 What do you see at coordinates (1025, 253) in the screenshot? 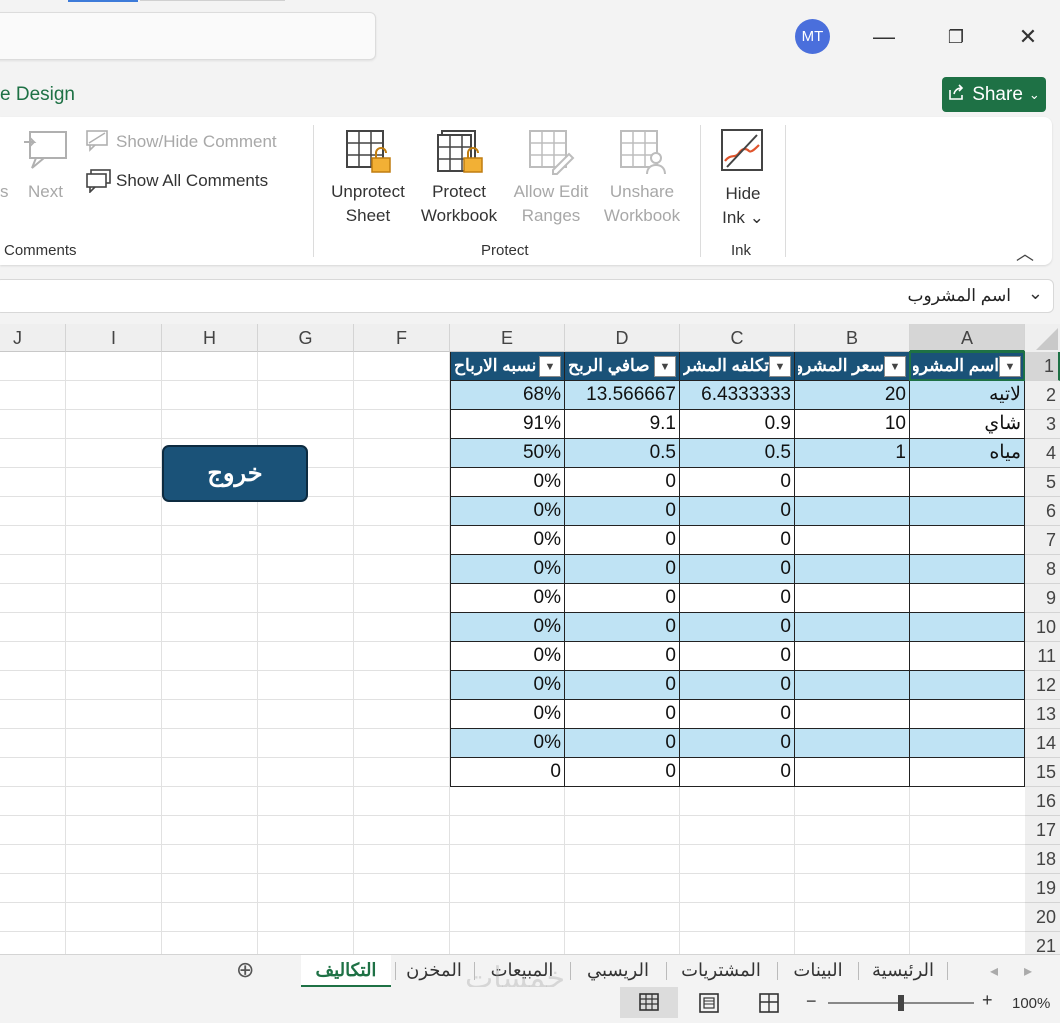
I see `collapse-ribbon-icon: ︿` at bounding box center [1025, 253].